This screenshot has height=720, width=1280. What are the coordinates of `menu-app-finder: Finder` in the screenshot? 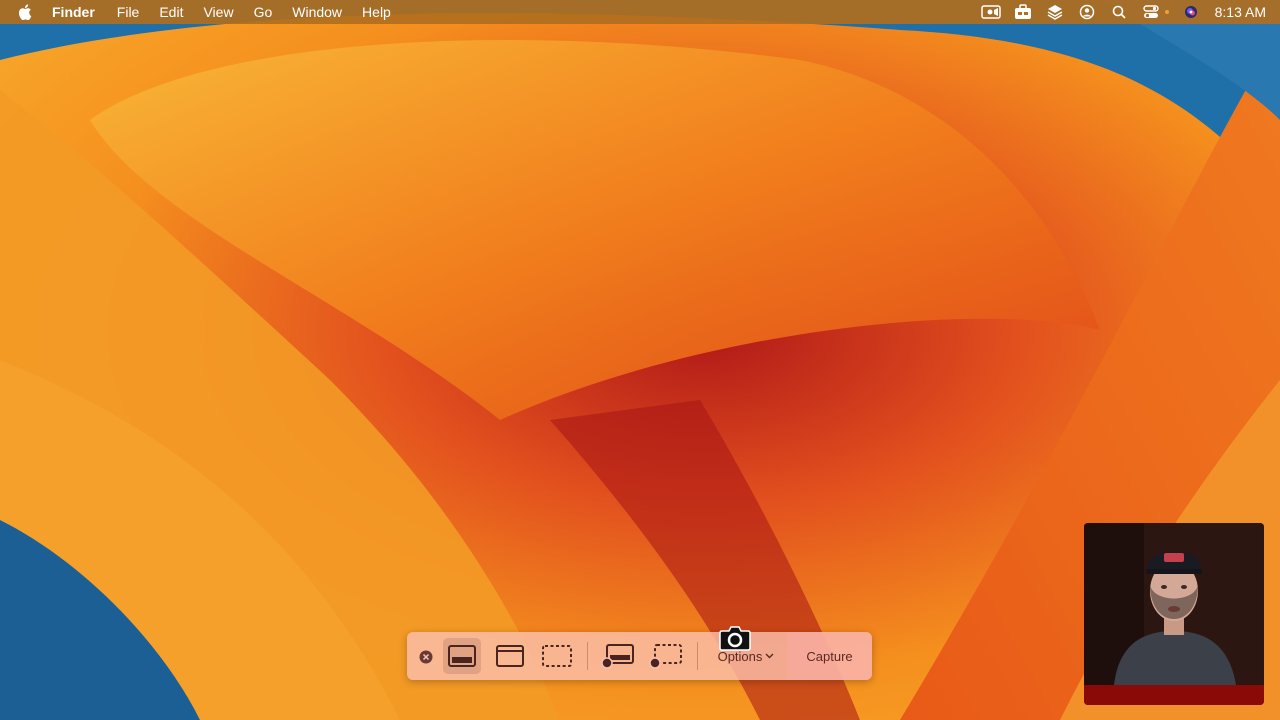 It's located at (73, 12).